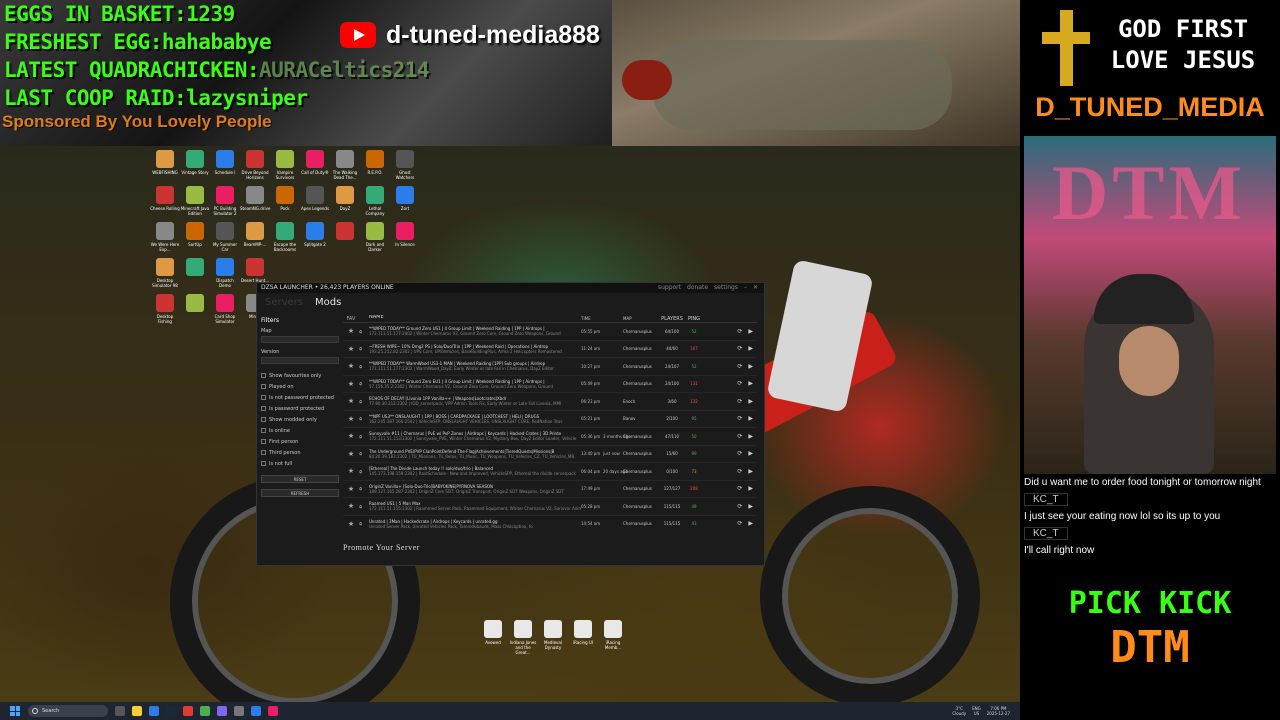  Describe the element at coordinates (300, 360) in the screenshot. I see `version-select` at that location.